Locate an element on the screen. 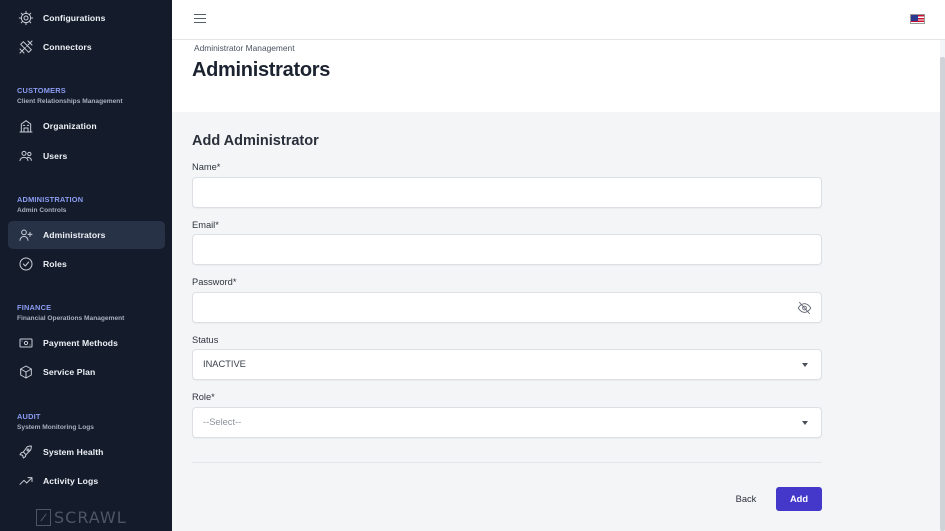  section-subtitle-customers: Client Relationships Management is located at coordinates (70, 101).